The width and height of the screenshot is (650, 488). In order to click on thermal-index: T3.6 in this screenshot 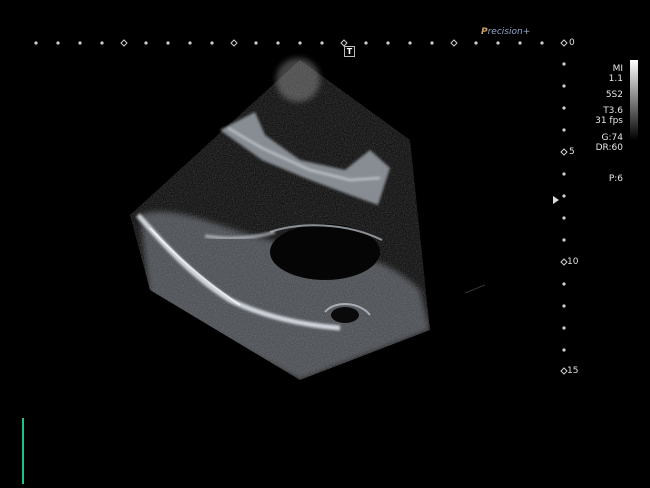, I will do `click(613, 111)`.